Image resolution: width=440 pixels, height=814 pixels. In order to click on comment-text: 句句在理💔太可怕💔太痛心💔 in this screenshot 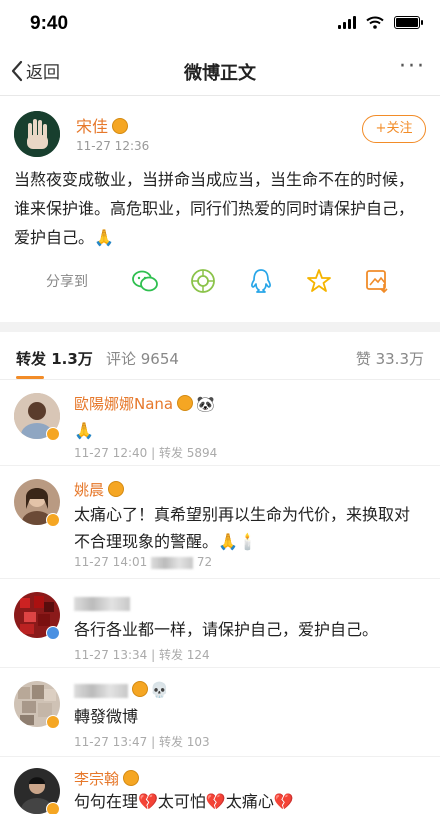, I will do `click(184, 801)`.